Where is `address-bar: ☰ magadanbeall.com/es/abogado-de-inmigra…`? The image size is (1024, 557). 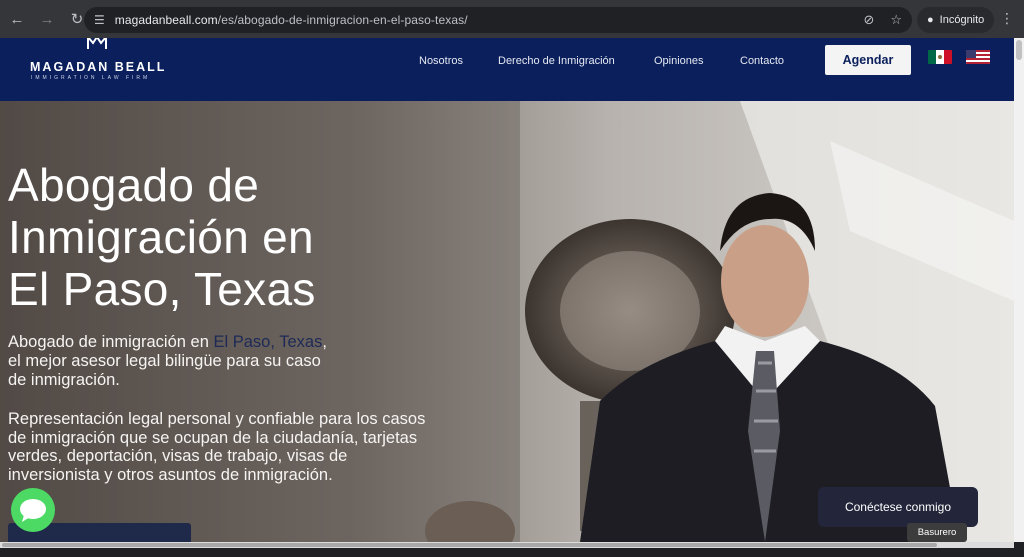 address-bar: ☰ magadanbeall.com/es/abogado-de-inmigra… is located at coordinates (498, 20).